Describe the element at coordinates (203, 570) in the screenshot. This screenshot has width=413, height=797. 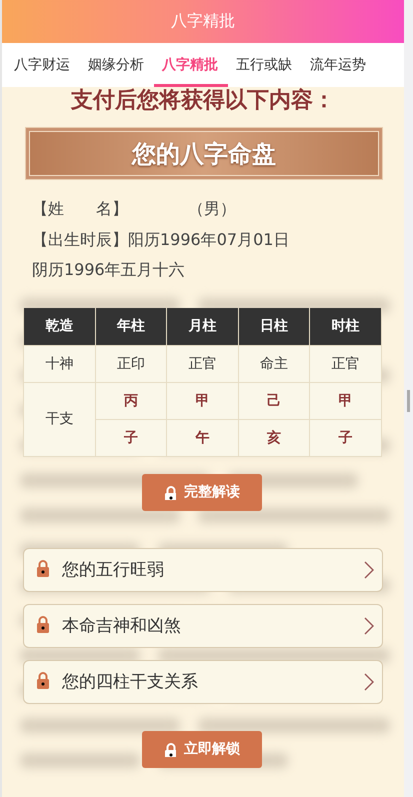
I see `locked-item: 您的五行旺弱` at that location.